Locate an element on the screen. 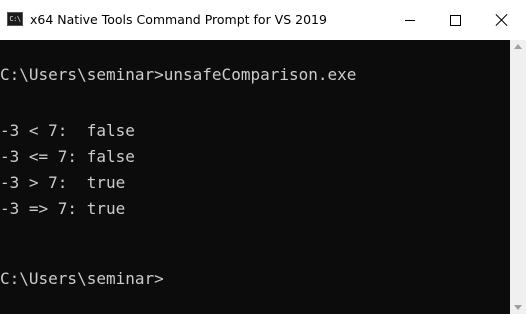 The width and height of the screenshot is (526, 314). close-button is located at coordinates (502, 20).